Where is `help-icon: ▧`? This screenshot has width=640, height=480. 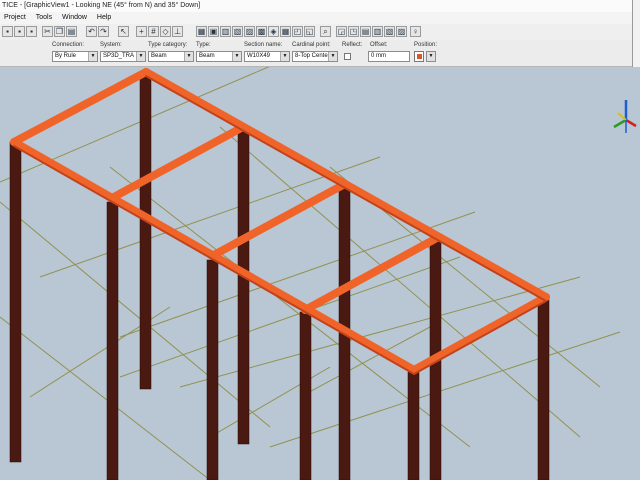 help-icon: ▧ is located at coordinates (237, 31).